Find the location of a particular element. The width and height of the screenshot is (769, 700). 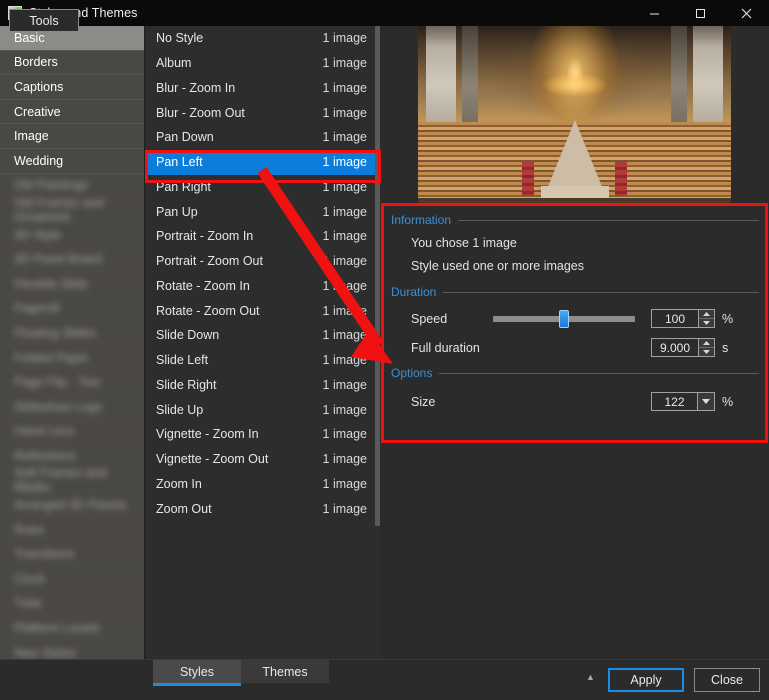

style-row: Pan Down 1 image is located at coordinates (263, 137).